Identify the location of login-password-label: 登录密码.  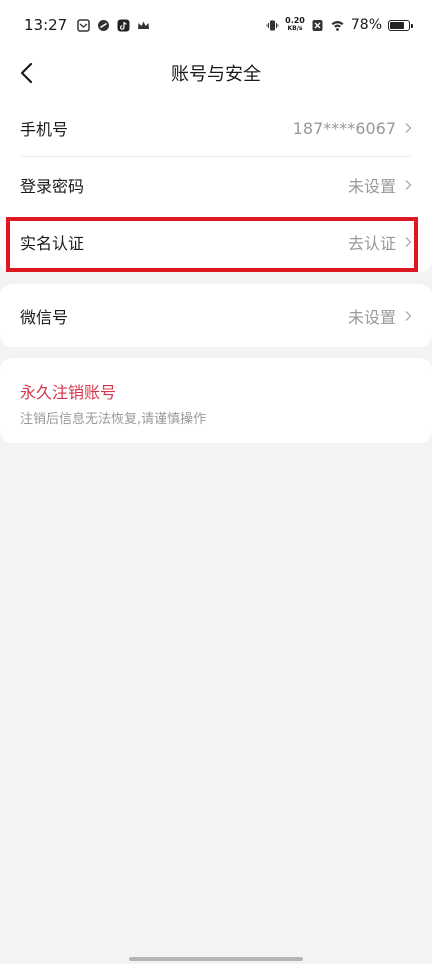
(52, 186).